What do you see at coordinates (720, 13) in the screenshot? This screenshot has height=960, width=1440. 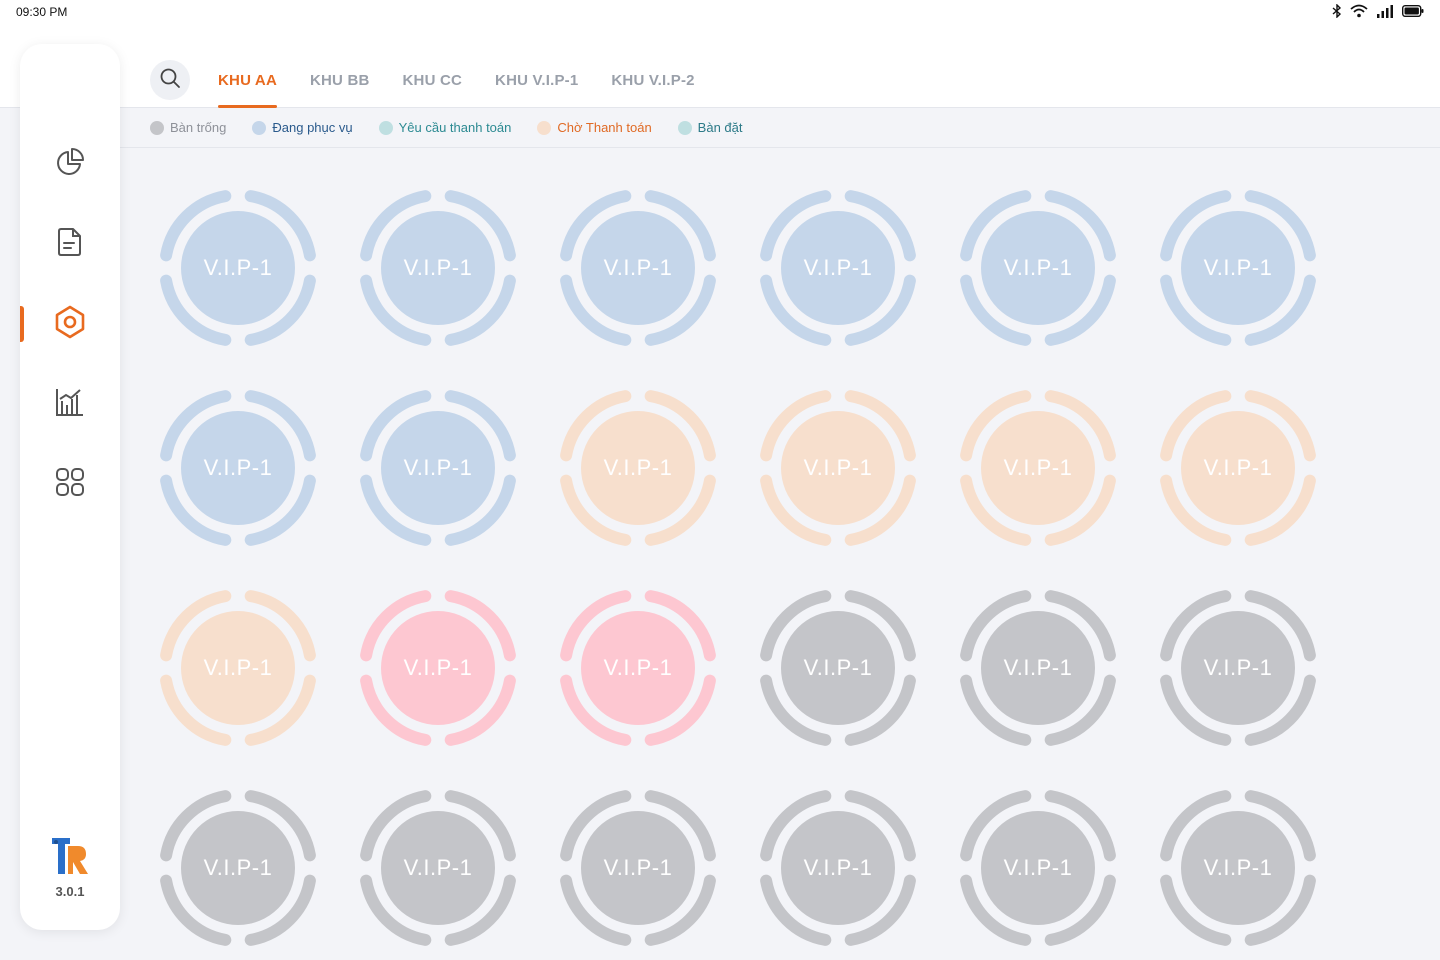 I see `status-bar: 09:30 PM` at bounding box center [720, 13].